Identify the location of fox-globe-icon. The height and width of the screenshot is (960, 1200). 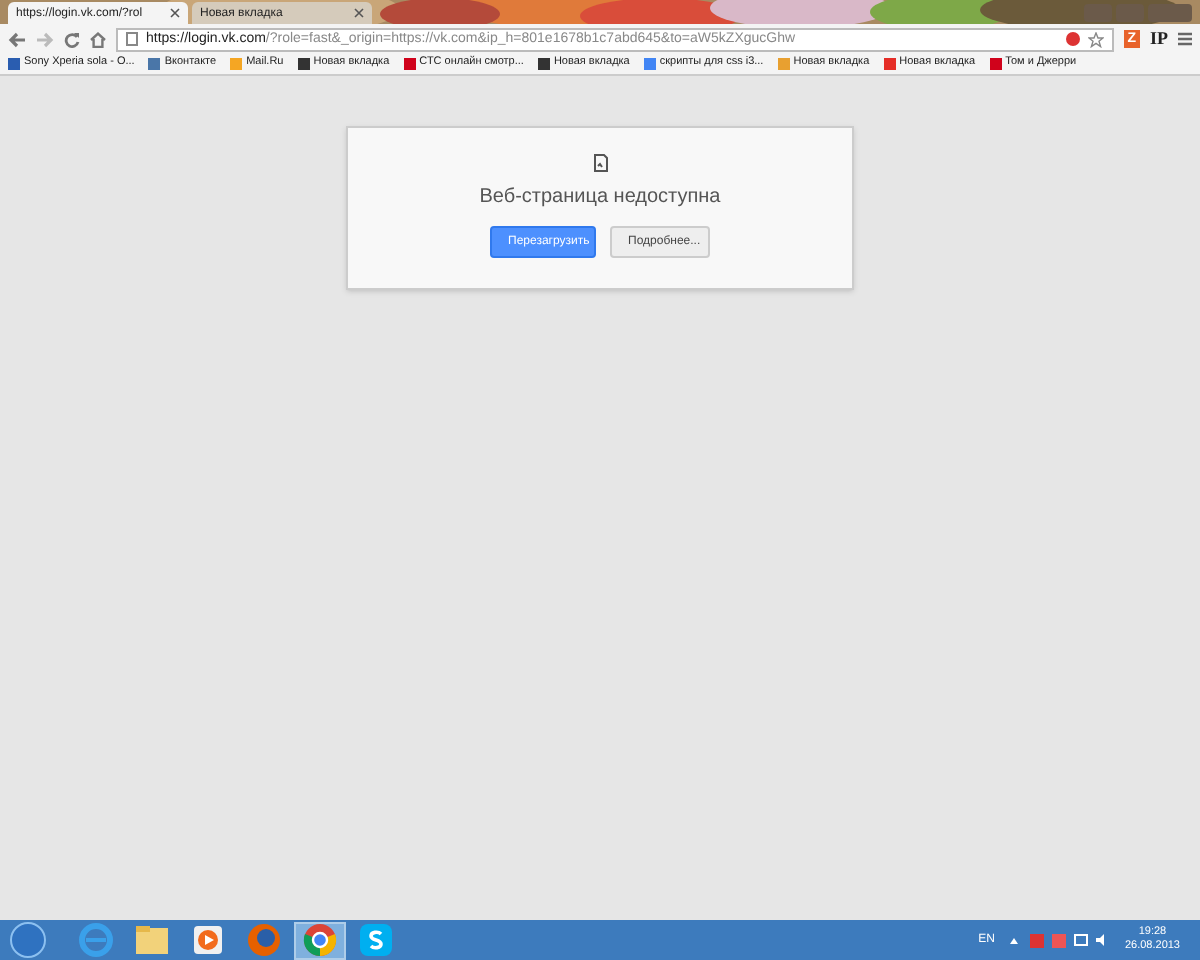
(264, 940).